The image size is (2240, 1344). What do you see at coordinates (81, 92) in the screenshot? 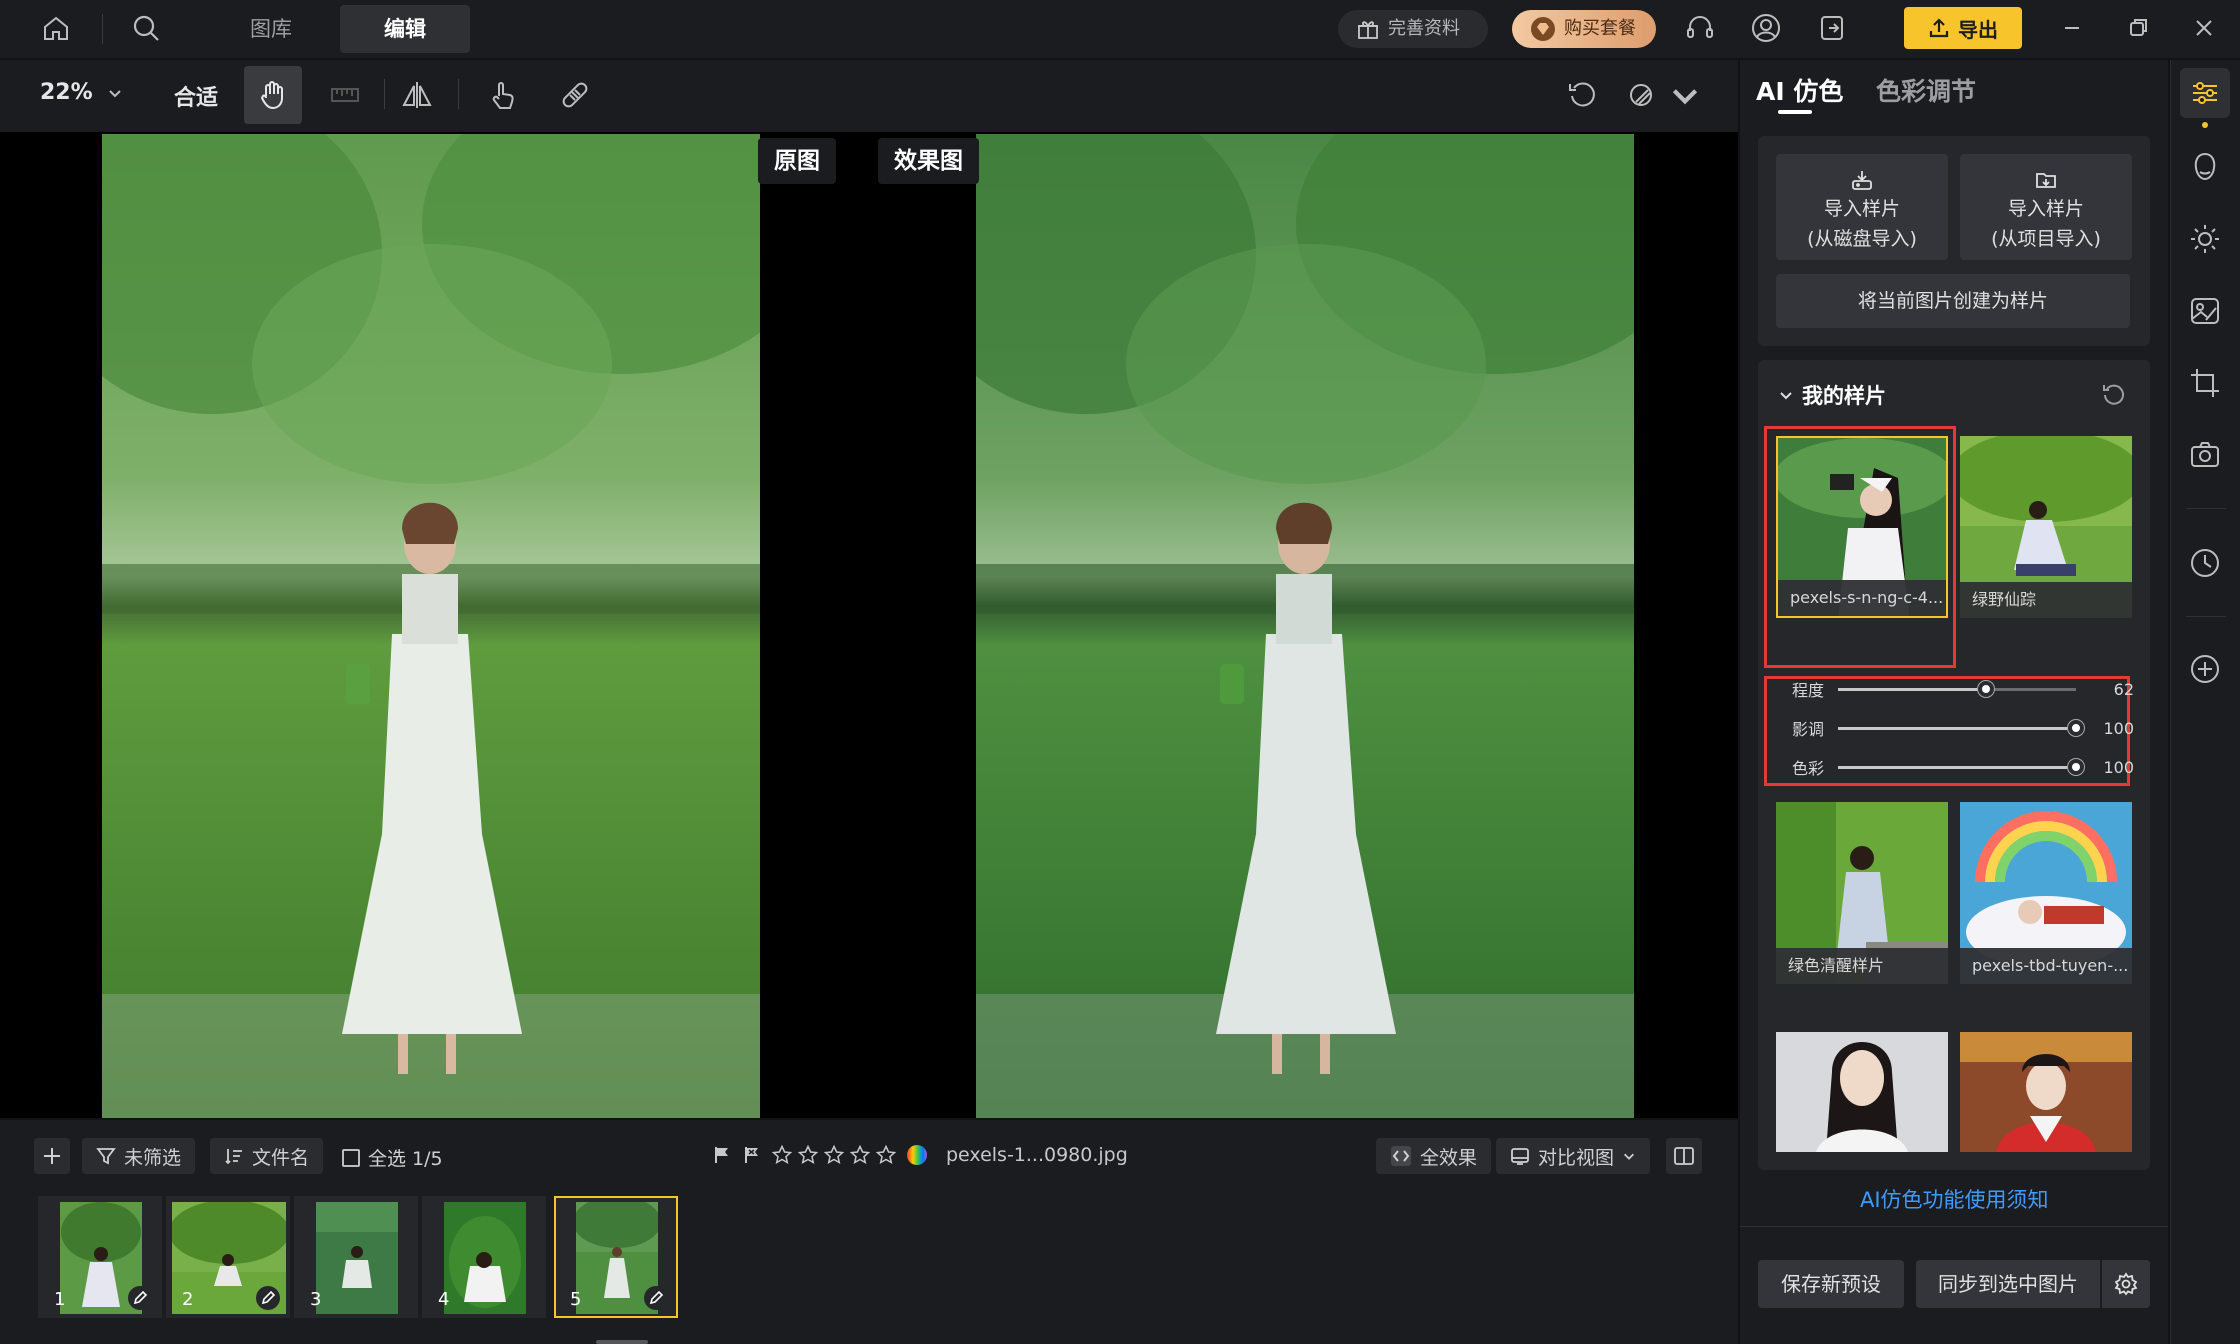
I see `zoom-select: 22%` at bounding box center [81, 92].